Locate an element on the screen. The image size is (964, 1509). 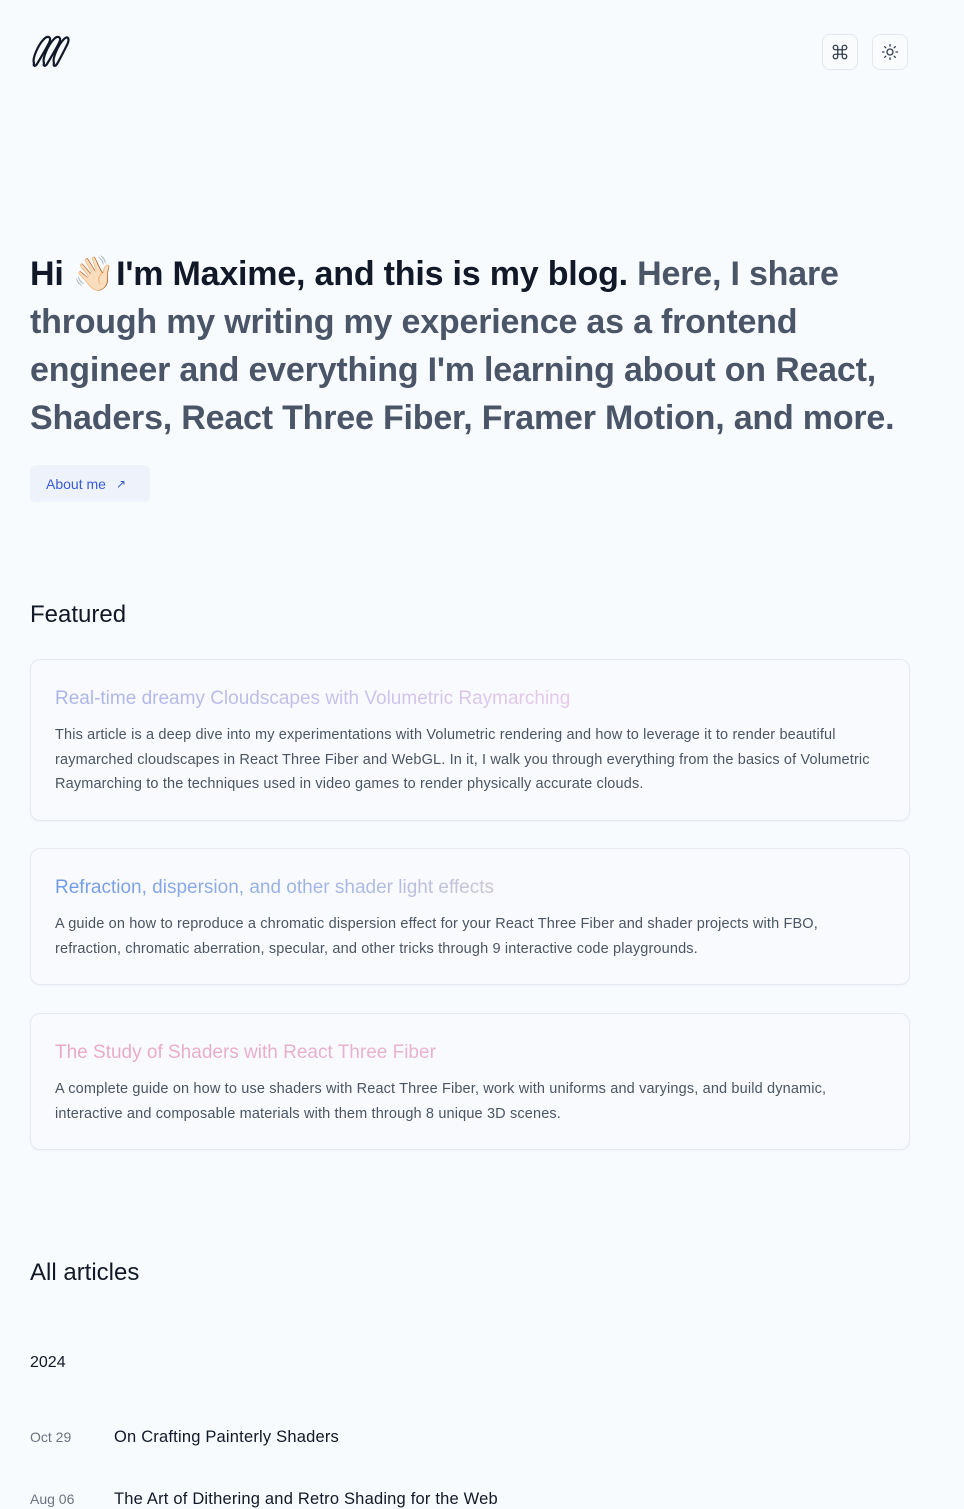
year-heading: 2024 is located at coordinates (48, 1362).